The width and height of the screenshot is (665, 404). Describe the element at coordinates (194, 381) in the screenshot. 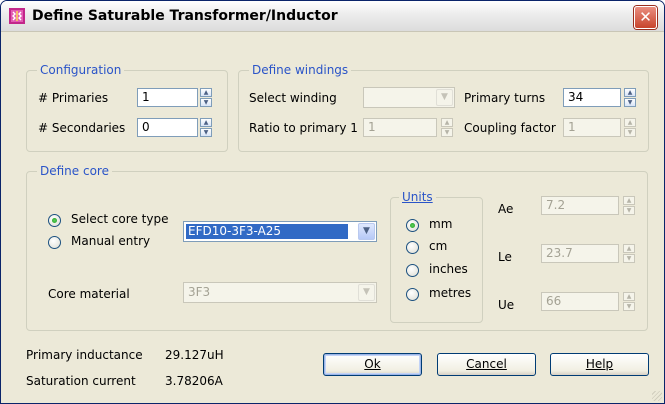

I see `saturation-current-value: 3.78206A` at that location.